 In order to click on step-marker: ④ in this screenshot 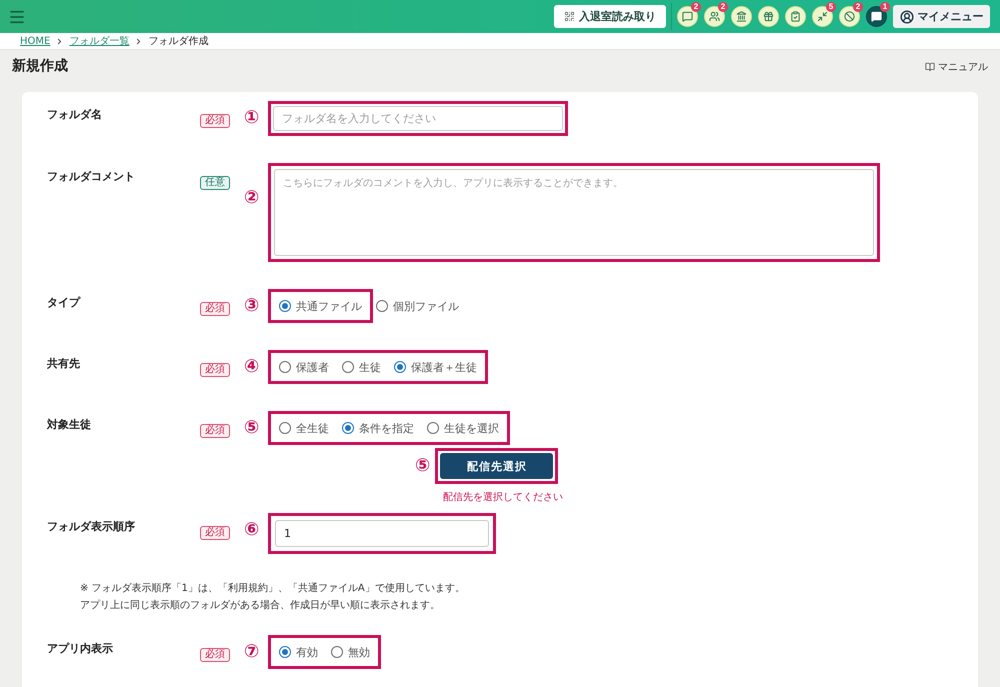, I will do `click(252, 367)`.